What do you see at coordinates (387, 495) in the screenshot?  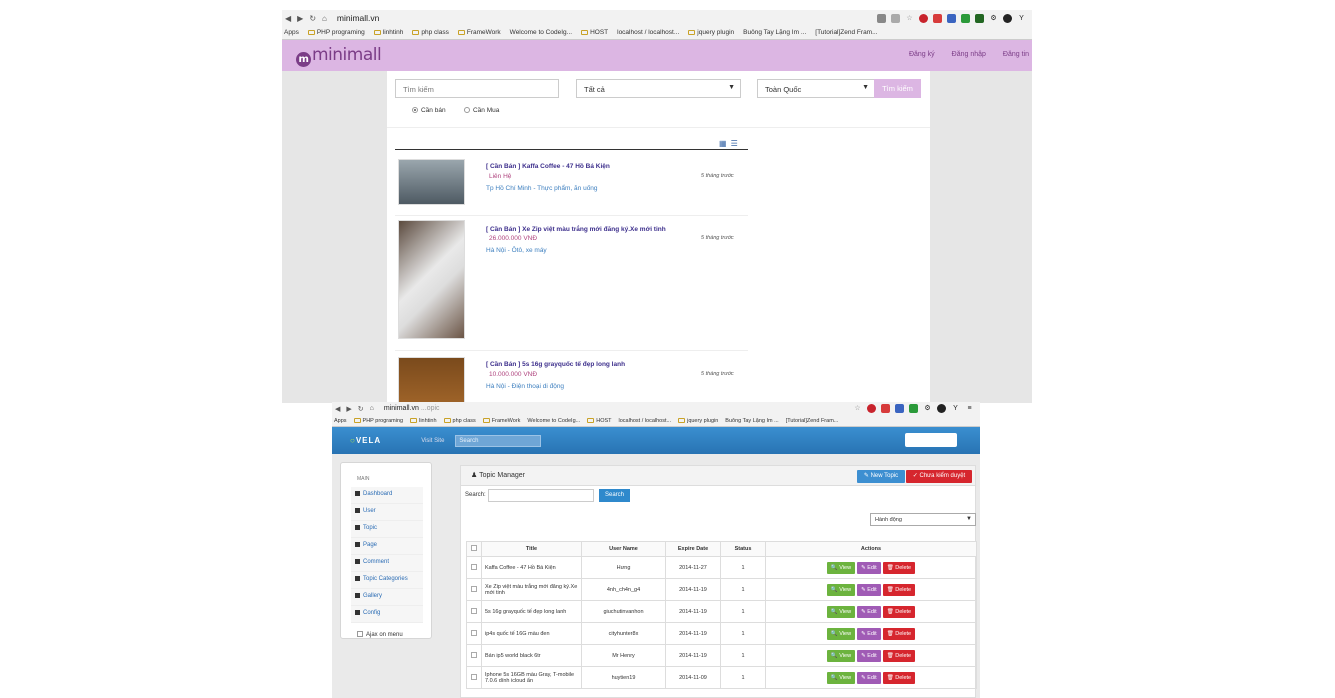 I see `sidebar-item-dashboard: Dashboard` at bounding box center [387, 495].